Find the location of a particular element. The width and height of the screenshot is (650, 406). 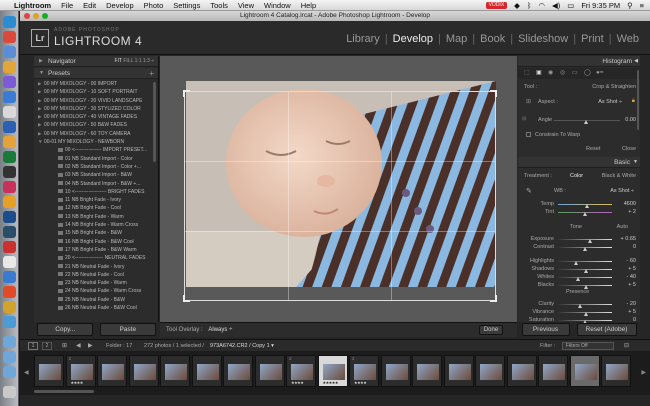

preset-item: 01 NB Standard Import - Color is located at coordinates (96, 159).